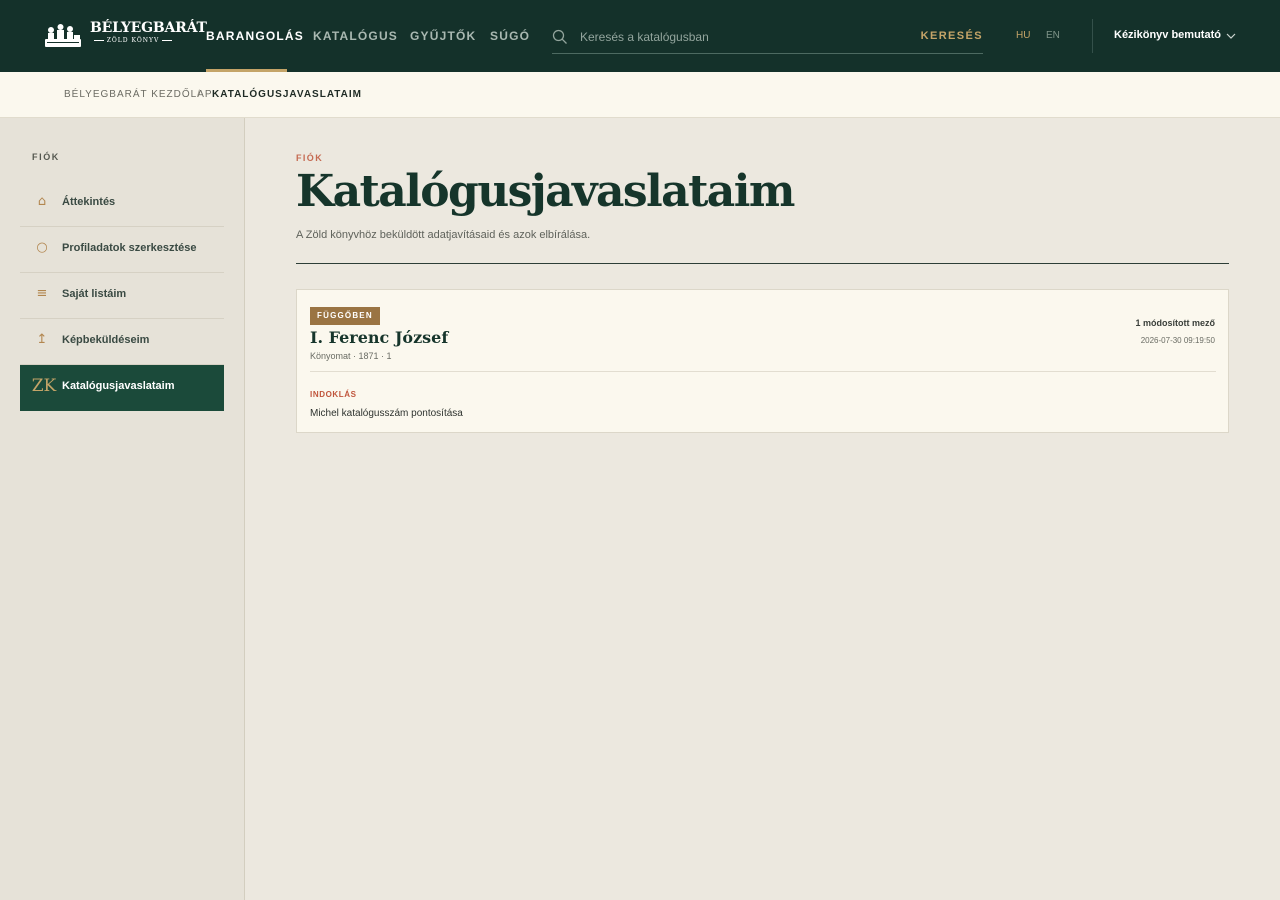 The height and width of the screenshot is (900, 1280). I want to click on sidebar-item-label: Katalógusjavaslataim, so click(118, 386).